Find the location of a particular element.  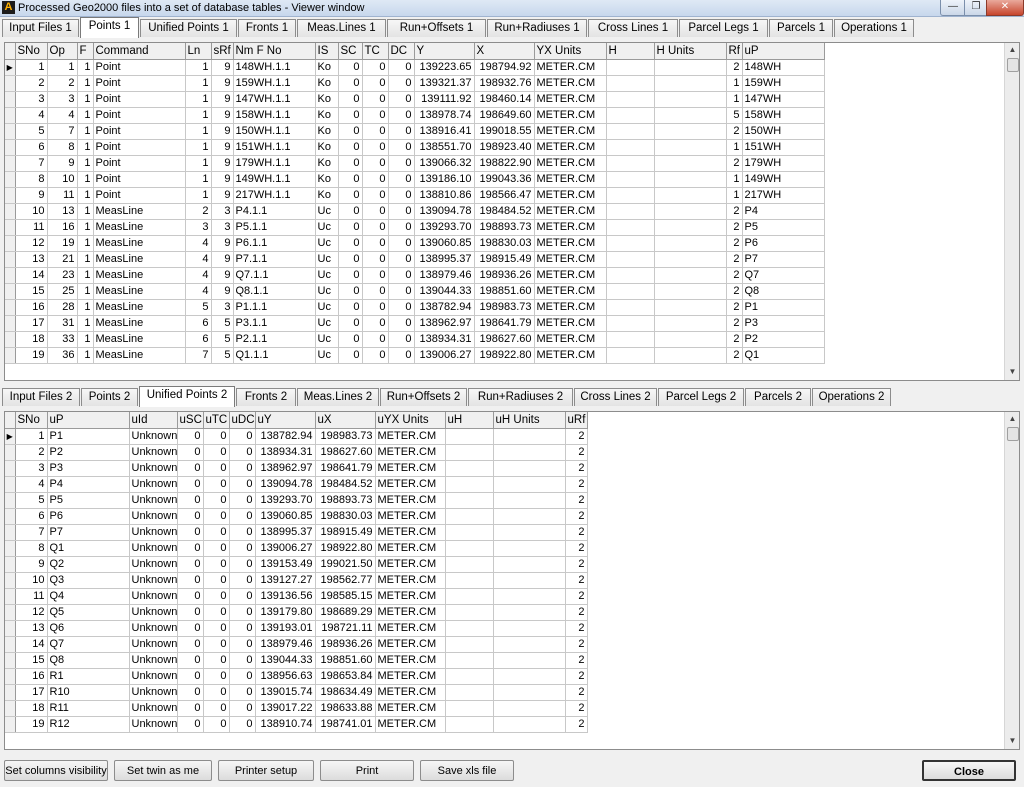

points-table-cell: 31 is located at coordinates (62, 323).